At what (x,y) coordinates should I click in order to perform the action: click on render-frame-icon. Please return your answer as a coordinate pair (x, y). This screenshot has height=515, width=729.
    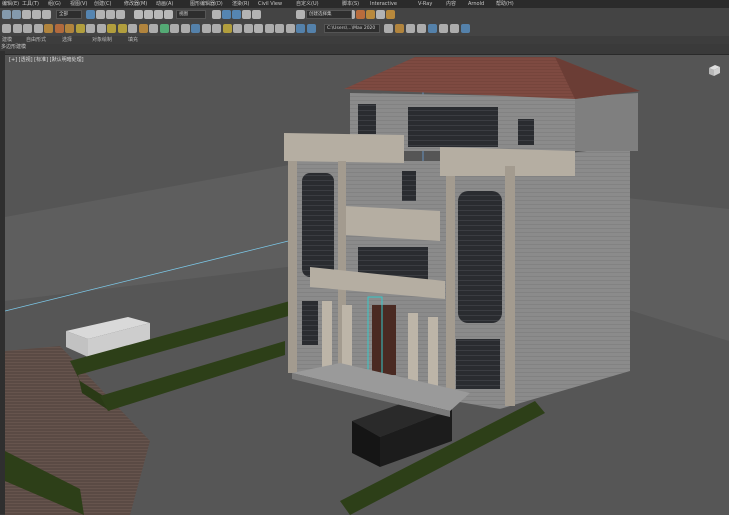
    Looking at the image, I should click on (380, 14).